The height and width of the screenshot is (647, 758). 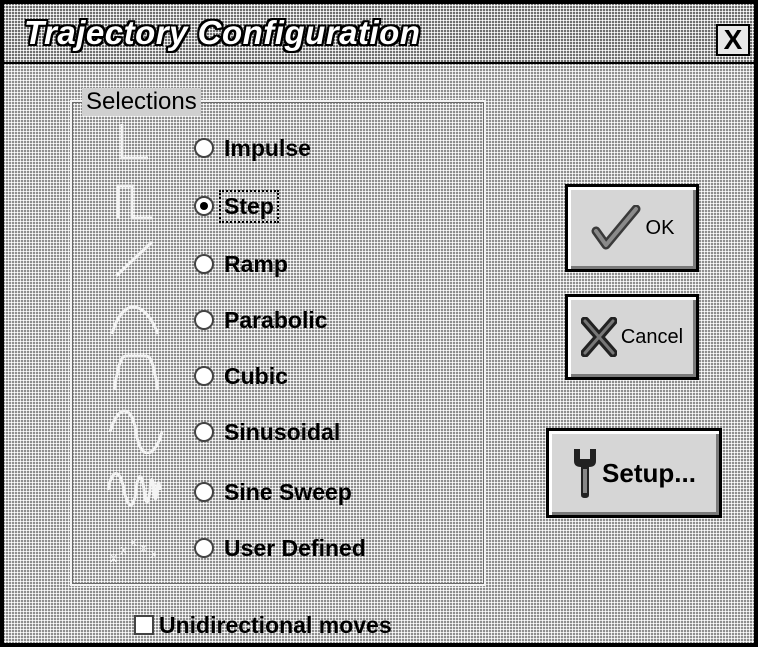 What do you see at coordinates (141, 102) in the screenshot?
I see `selections-group-label: Selections` at bounding box center [141, 102].